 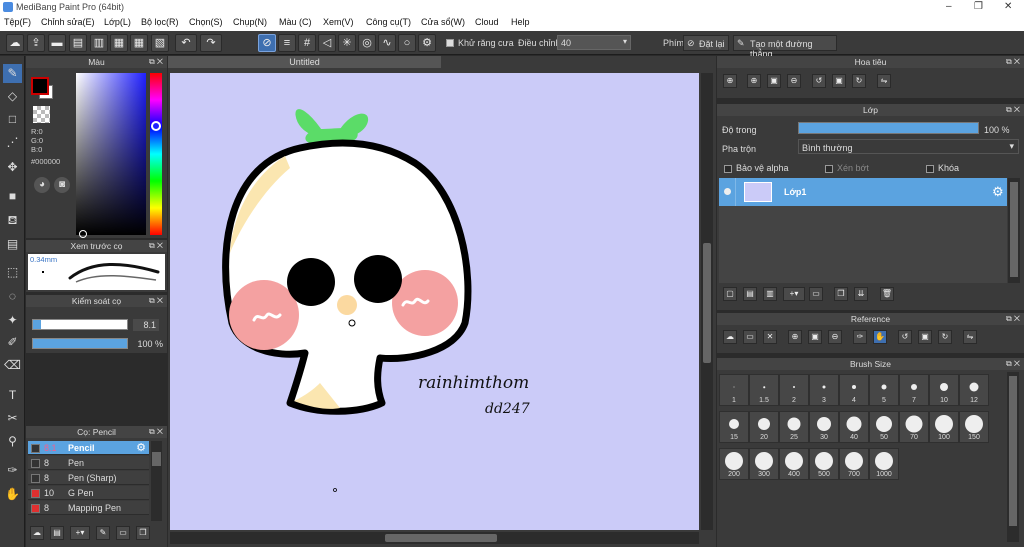 I want to click on eyedropper-icon: ✑, so click(x=860, y=337).